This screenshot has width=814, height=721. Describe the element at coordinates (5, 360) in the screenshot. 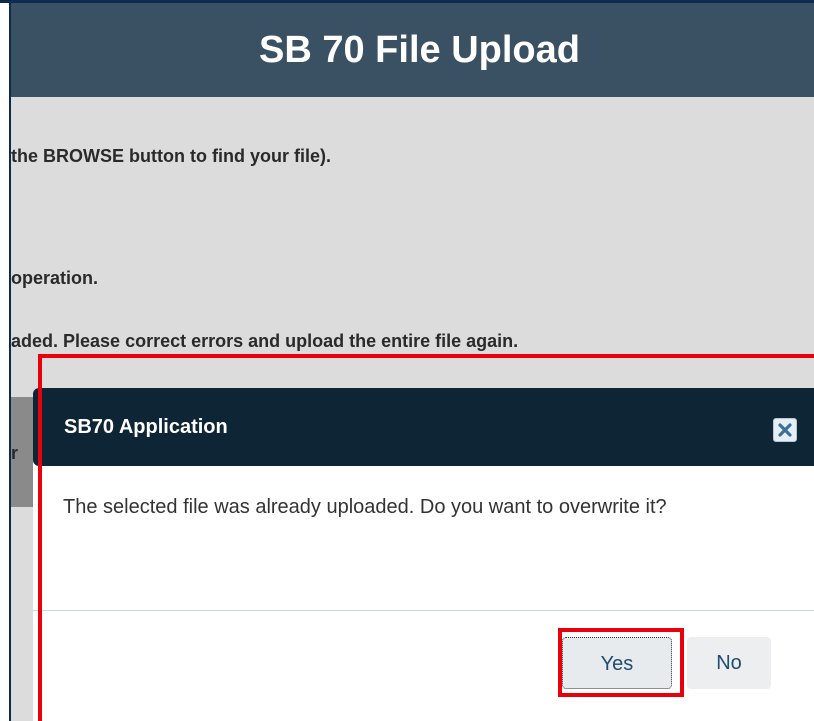

I see `window-left-edge` at that location.